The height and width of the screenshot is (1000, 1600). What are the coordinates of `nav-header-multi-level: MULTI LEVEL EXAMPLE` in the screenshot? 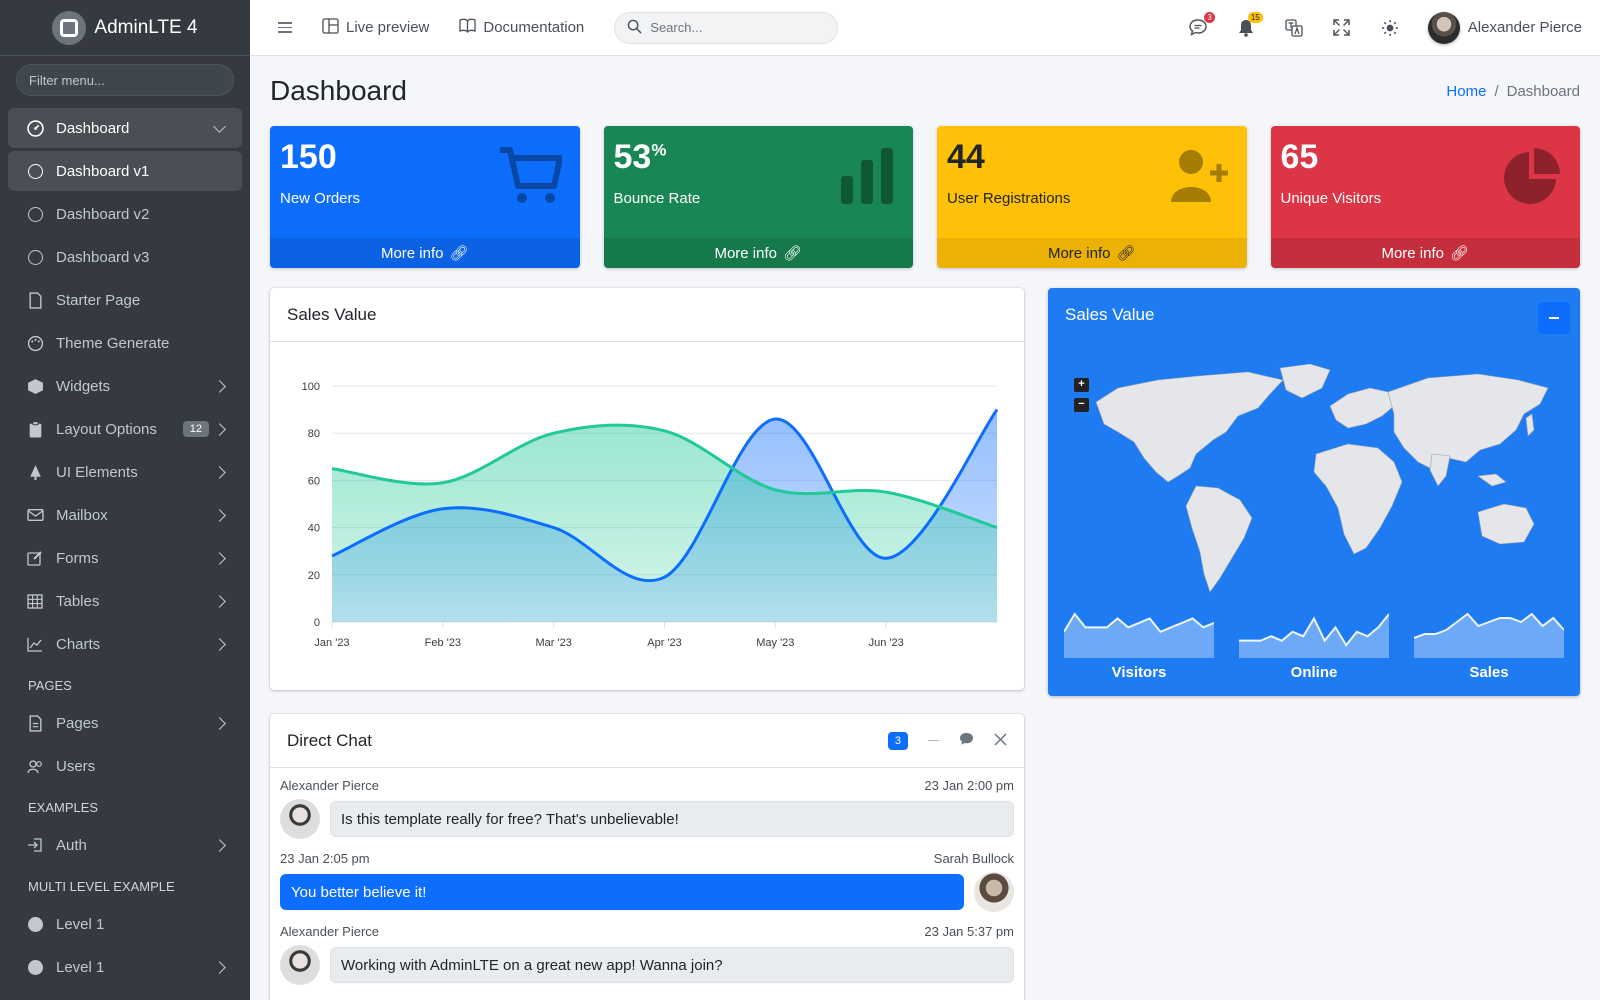 It's located at (101, 886).